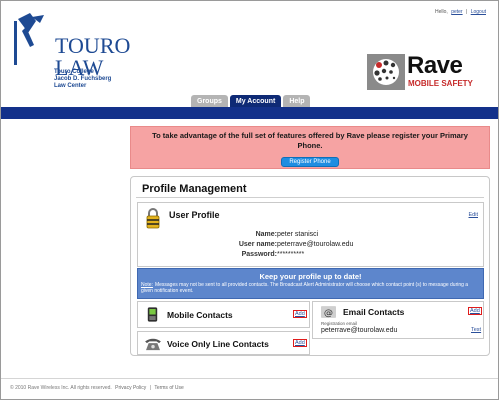 The height and width of the screenshot is (400, 499). I want to click on password-value: **********, so click(291, 254).